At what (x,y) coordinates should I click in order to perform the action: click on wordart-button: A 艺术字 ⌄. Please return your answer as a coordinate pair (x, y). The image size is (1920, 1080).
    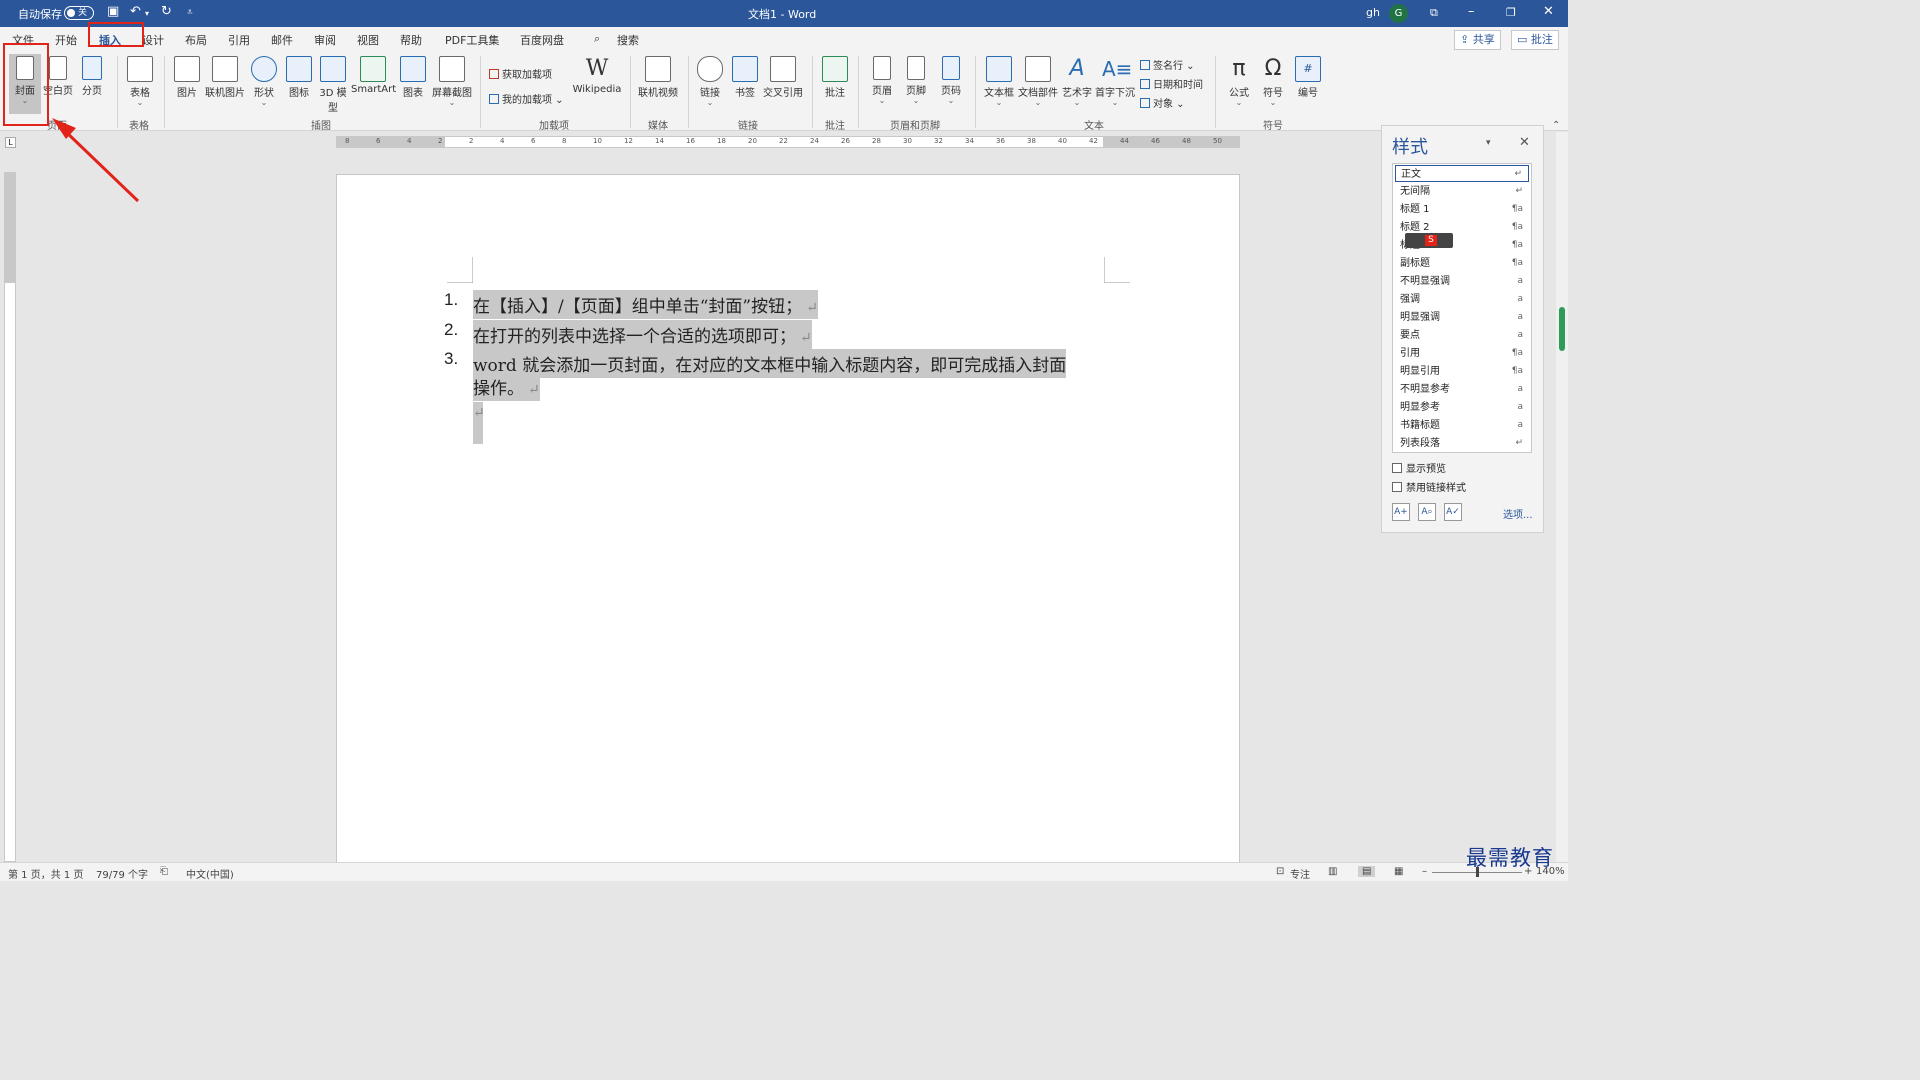
    Looking at the image, I should click on (1077, 81).